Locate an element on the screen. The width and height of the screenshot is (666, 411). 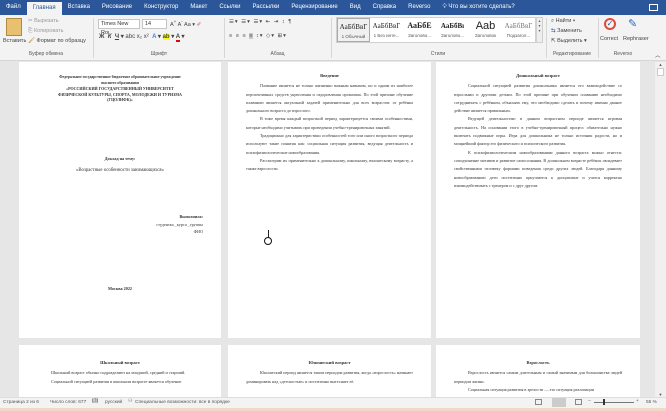
group-label-clipboard: Буфер обмена is located at coordinates (46, 54).